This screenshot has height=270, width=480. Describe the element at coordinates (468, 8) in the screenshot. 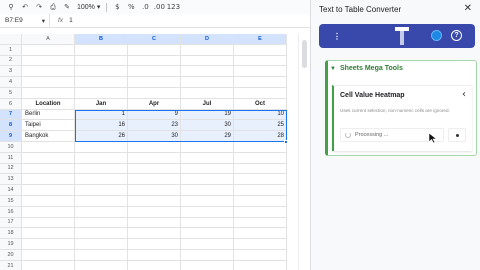

I see `close-icon: ✕` at that location.